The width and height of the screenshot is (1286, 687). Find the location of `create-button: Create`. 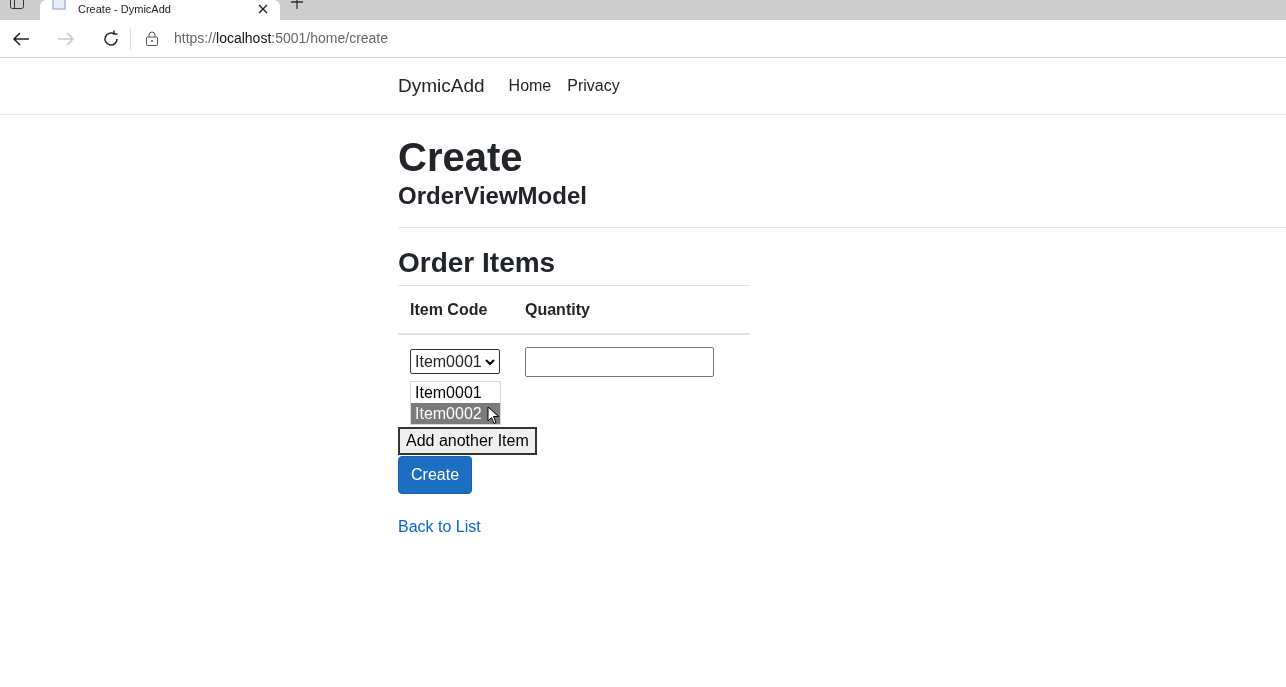

create-button: Create is located at coordinates (435, 474).